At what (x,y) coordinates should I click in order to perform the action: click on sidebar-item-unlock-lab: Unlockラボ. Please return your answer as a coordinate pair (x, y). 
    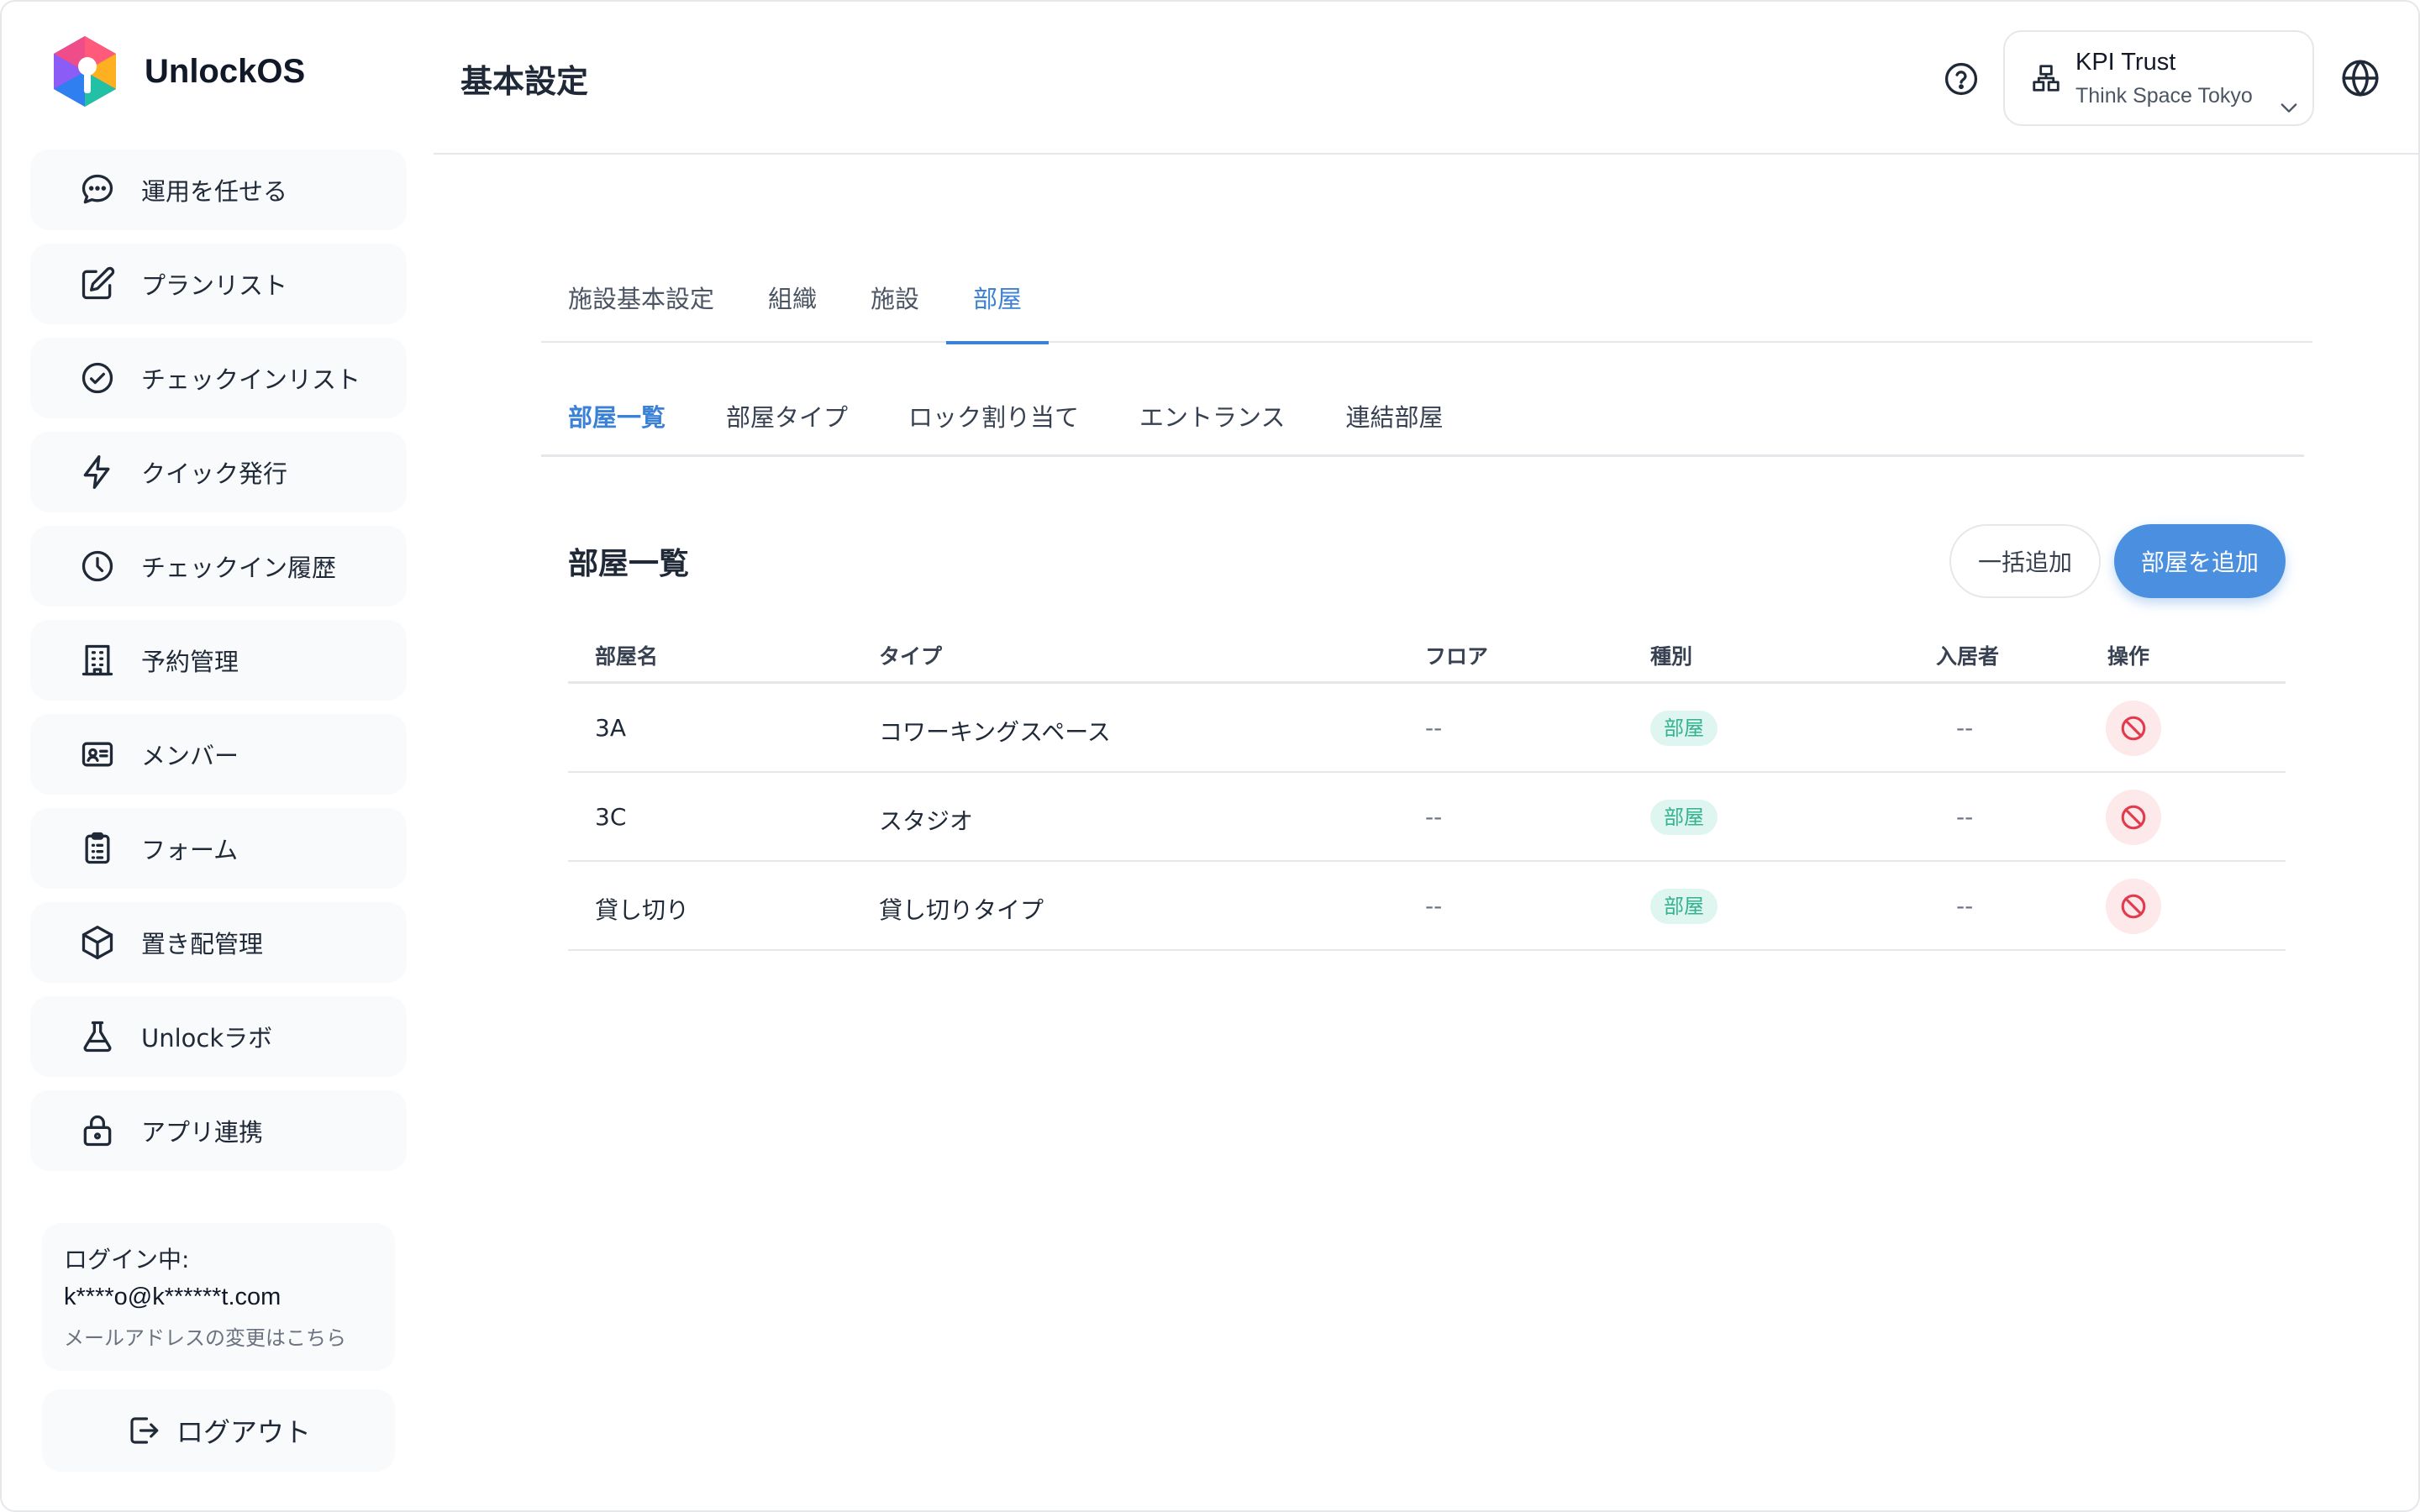
    Looking at the image, I should click on (218, 1036).